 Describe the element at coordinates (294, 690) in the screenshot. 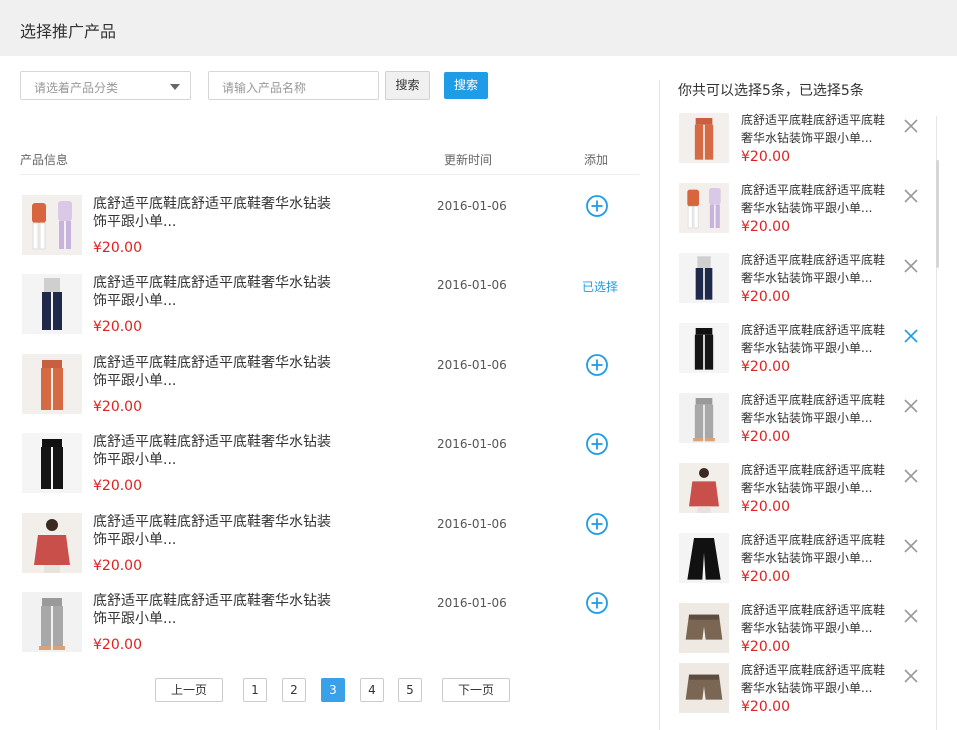

I see `page-2-button: 2` at that location.